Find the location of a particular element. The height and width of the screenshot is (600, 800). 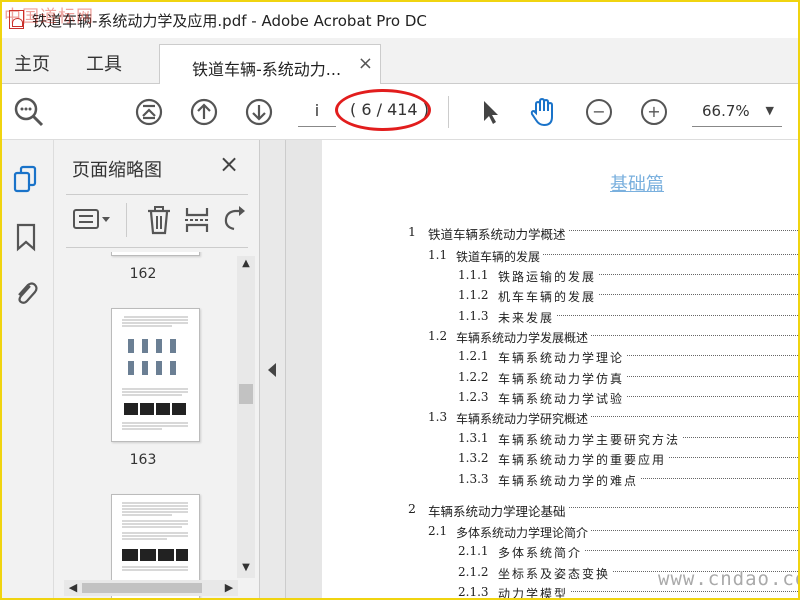

toc-entry: 1.3.1 车辆系统动力学主要研究方法 is located at coordinates (560, 440).